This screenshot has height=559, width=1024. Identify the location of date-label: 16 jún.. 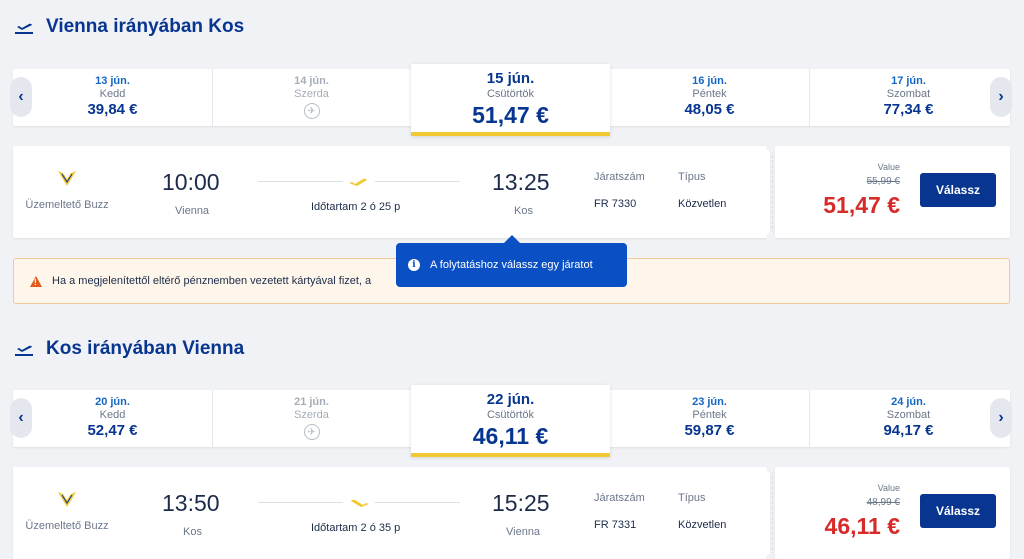
(709, 81).